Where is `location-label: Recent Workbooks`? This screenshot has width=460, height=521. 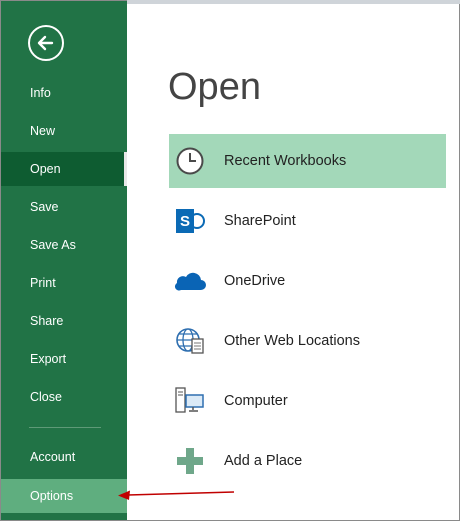 location-label: Recent Workbooks is located at coordinates (285, 161).